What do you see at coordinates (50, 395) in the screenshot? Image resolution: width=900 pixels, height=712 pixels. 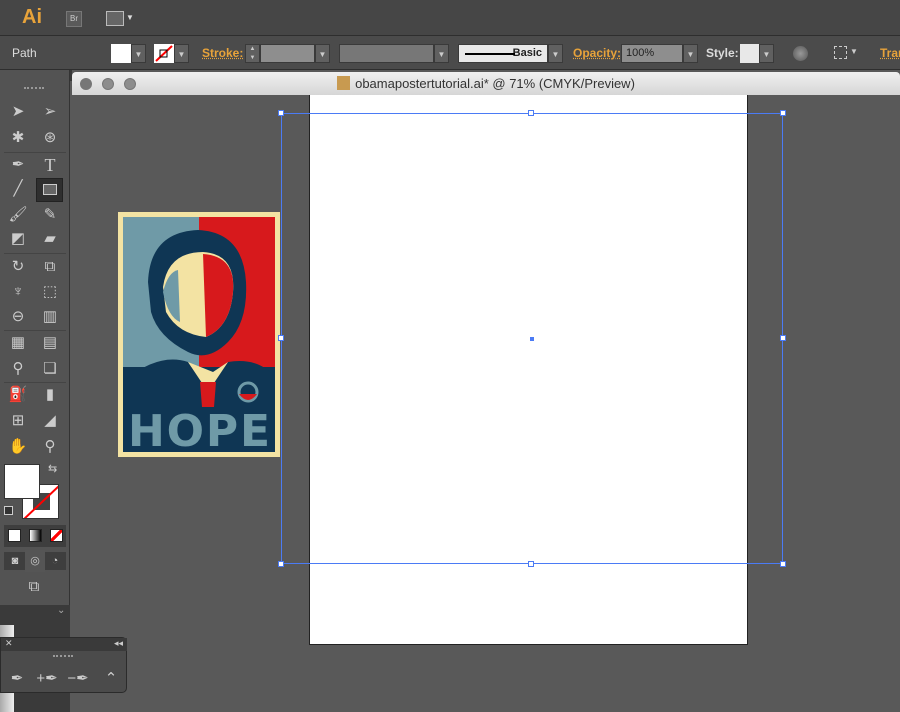 I see `column-graph-tool-icon: ▮` at bounding box center [50, 395].